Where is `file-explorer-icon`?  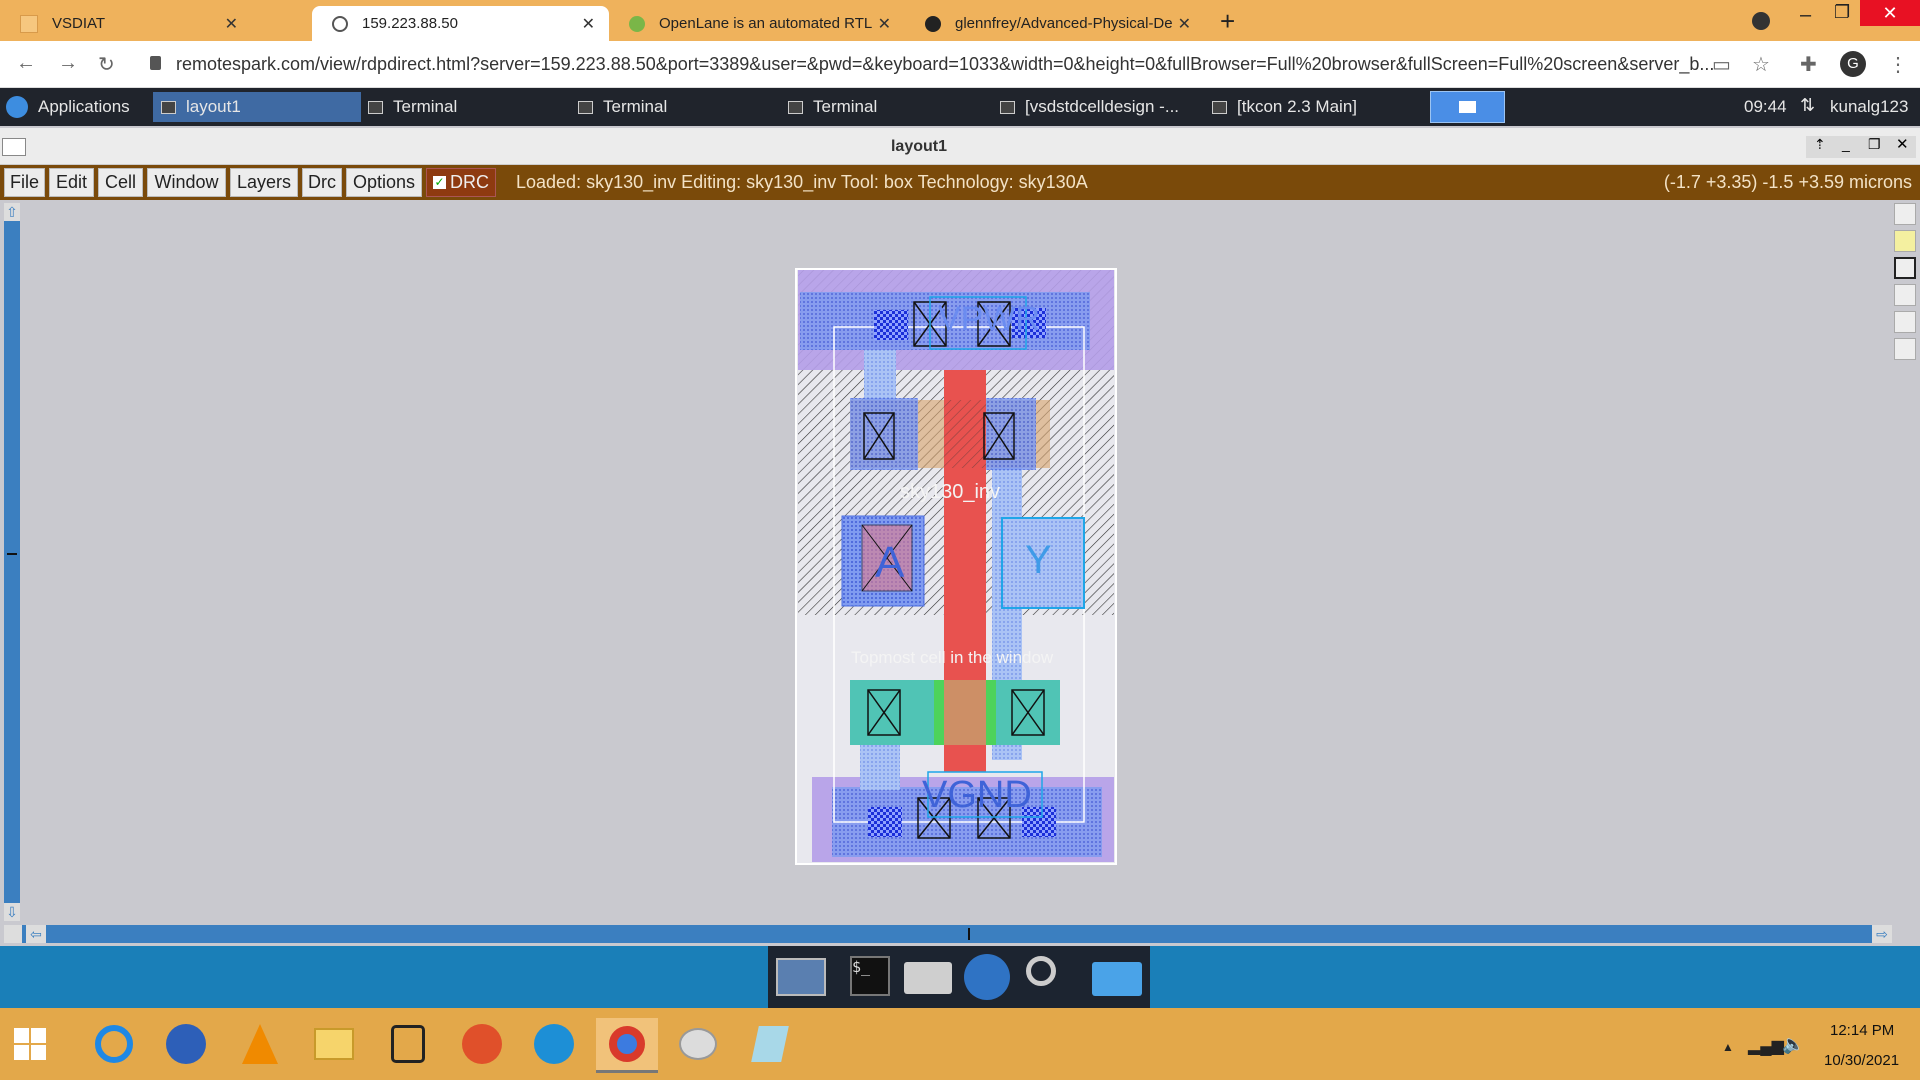 file-explorer-icon is located at coordinates (334, 1044).